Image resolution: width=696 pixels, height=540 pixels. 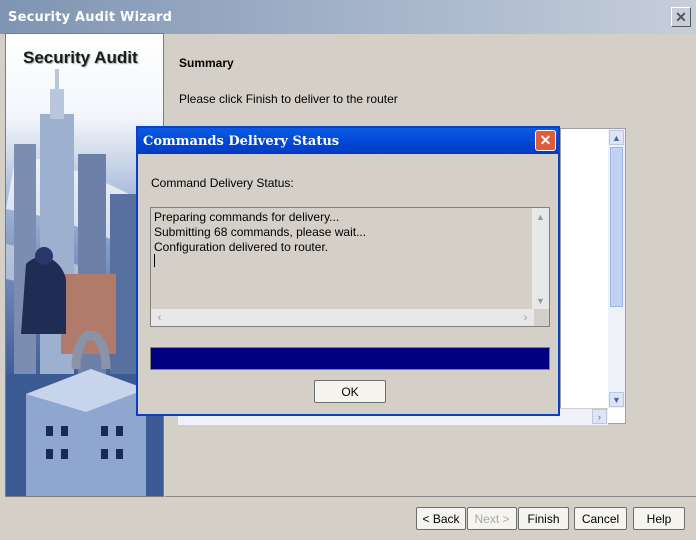 I want to click on cancel-button: Cancel, so click(x=600, y=518).